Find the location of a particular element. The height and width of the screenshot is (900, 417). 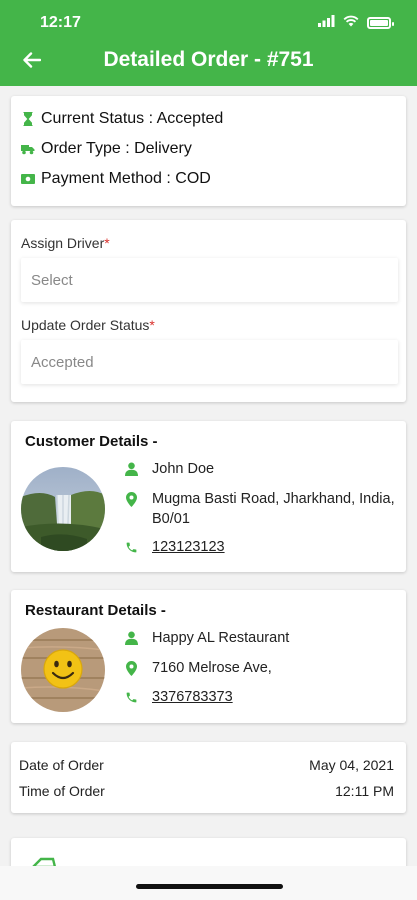

date-of-order-label: Date of Order is located at coordinates (61, 765).